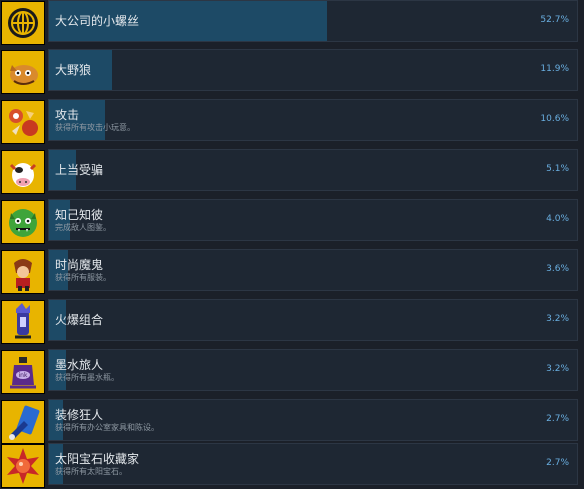 The width and height of the screenshot is (584, 489). Describe the element at coordinates (554, 69) in the screenshot. I see `unlock-percent: 11.9%` at that location.